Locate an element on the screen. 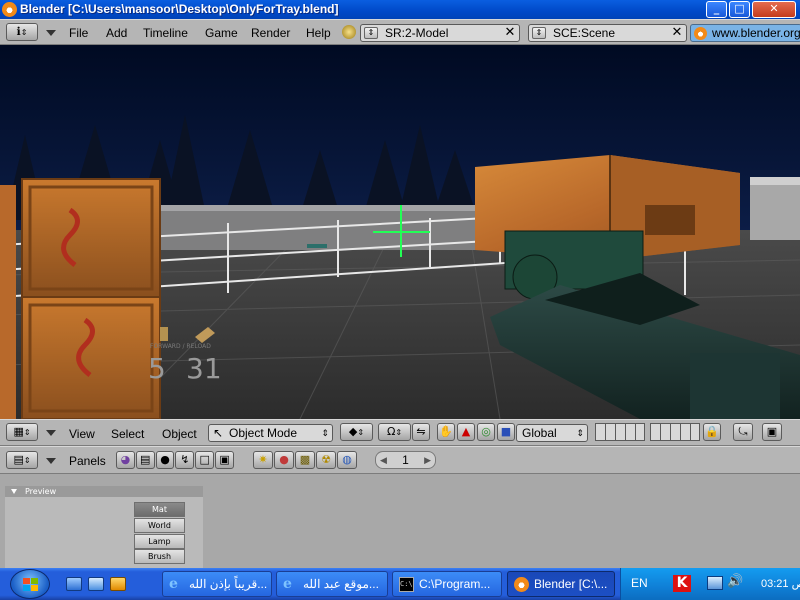 Image resolution: width=800 pixels, height=600 pixels. frame-number-field: ◀ 1 ▶ is located at coordinates (405, 460).